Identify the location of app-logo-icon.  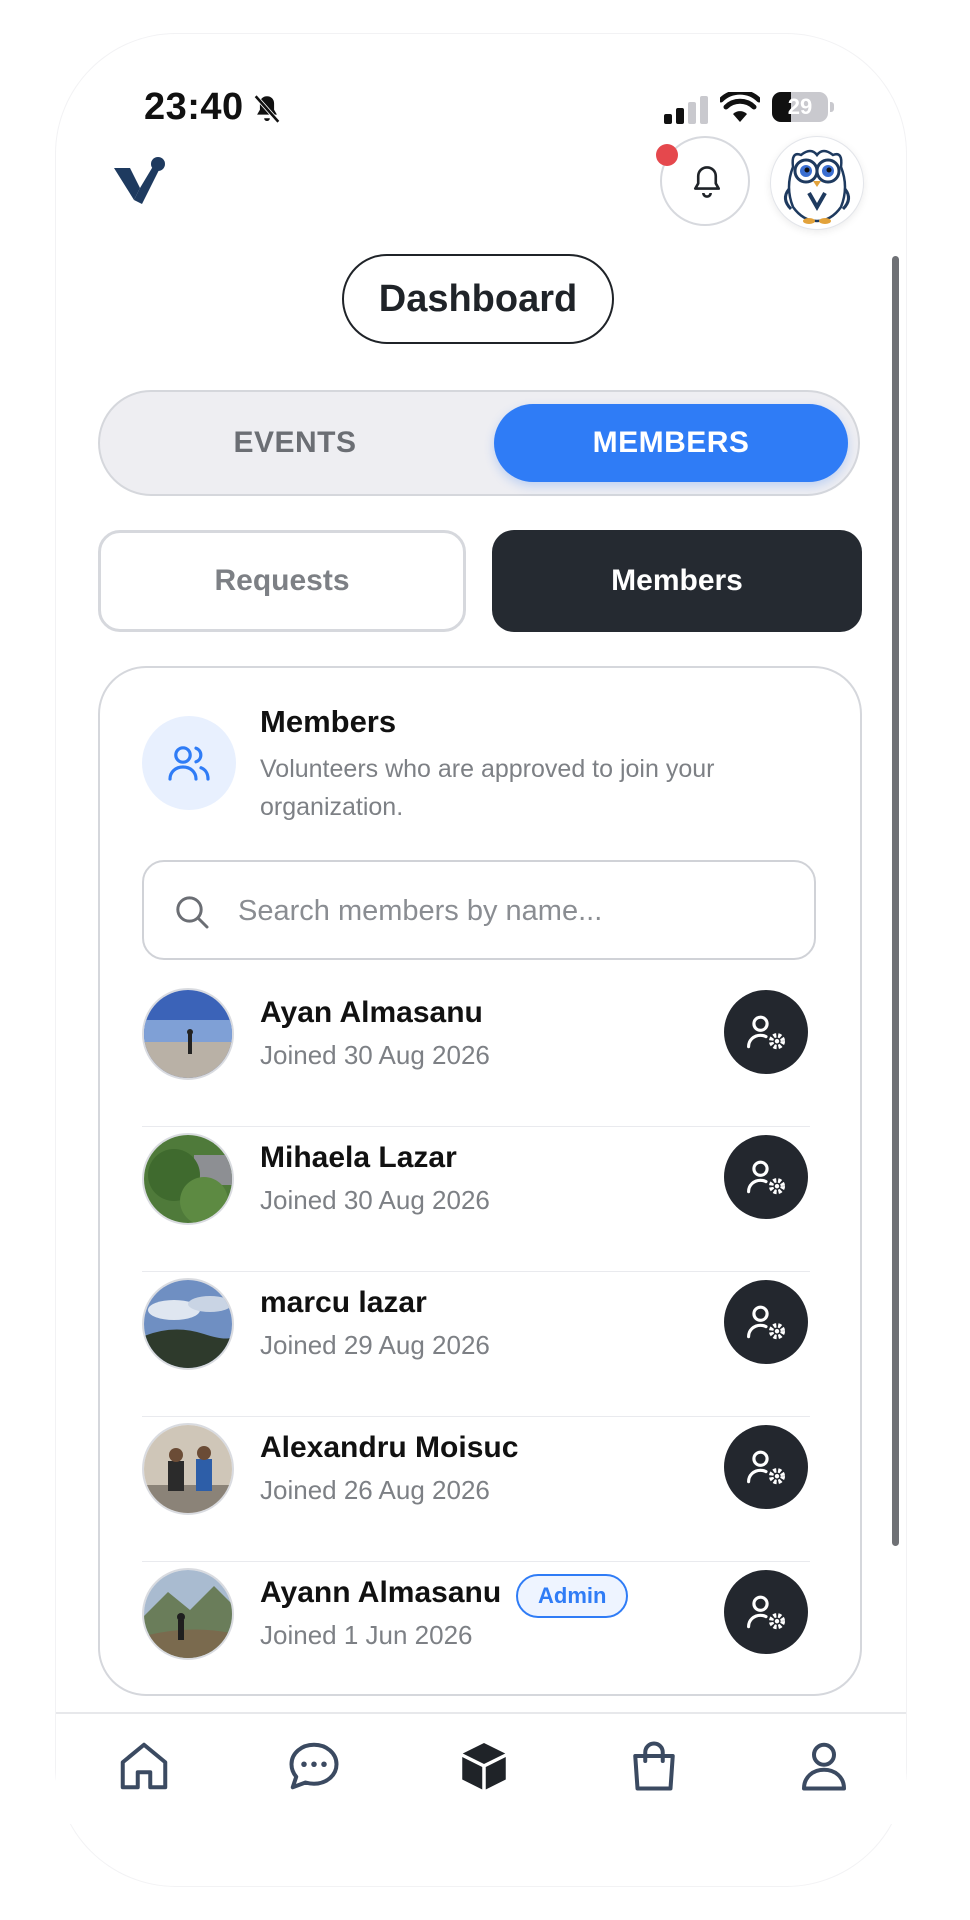
(140, 181).